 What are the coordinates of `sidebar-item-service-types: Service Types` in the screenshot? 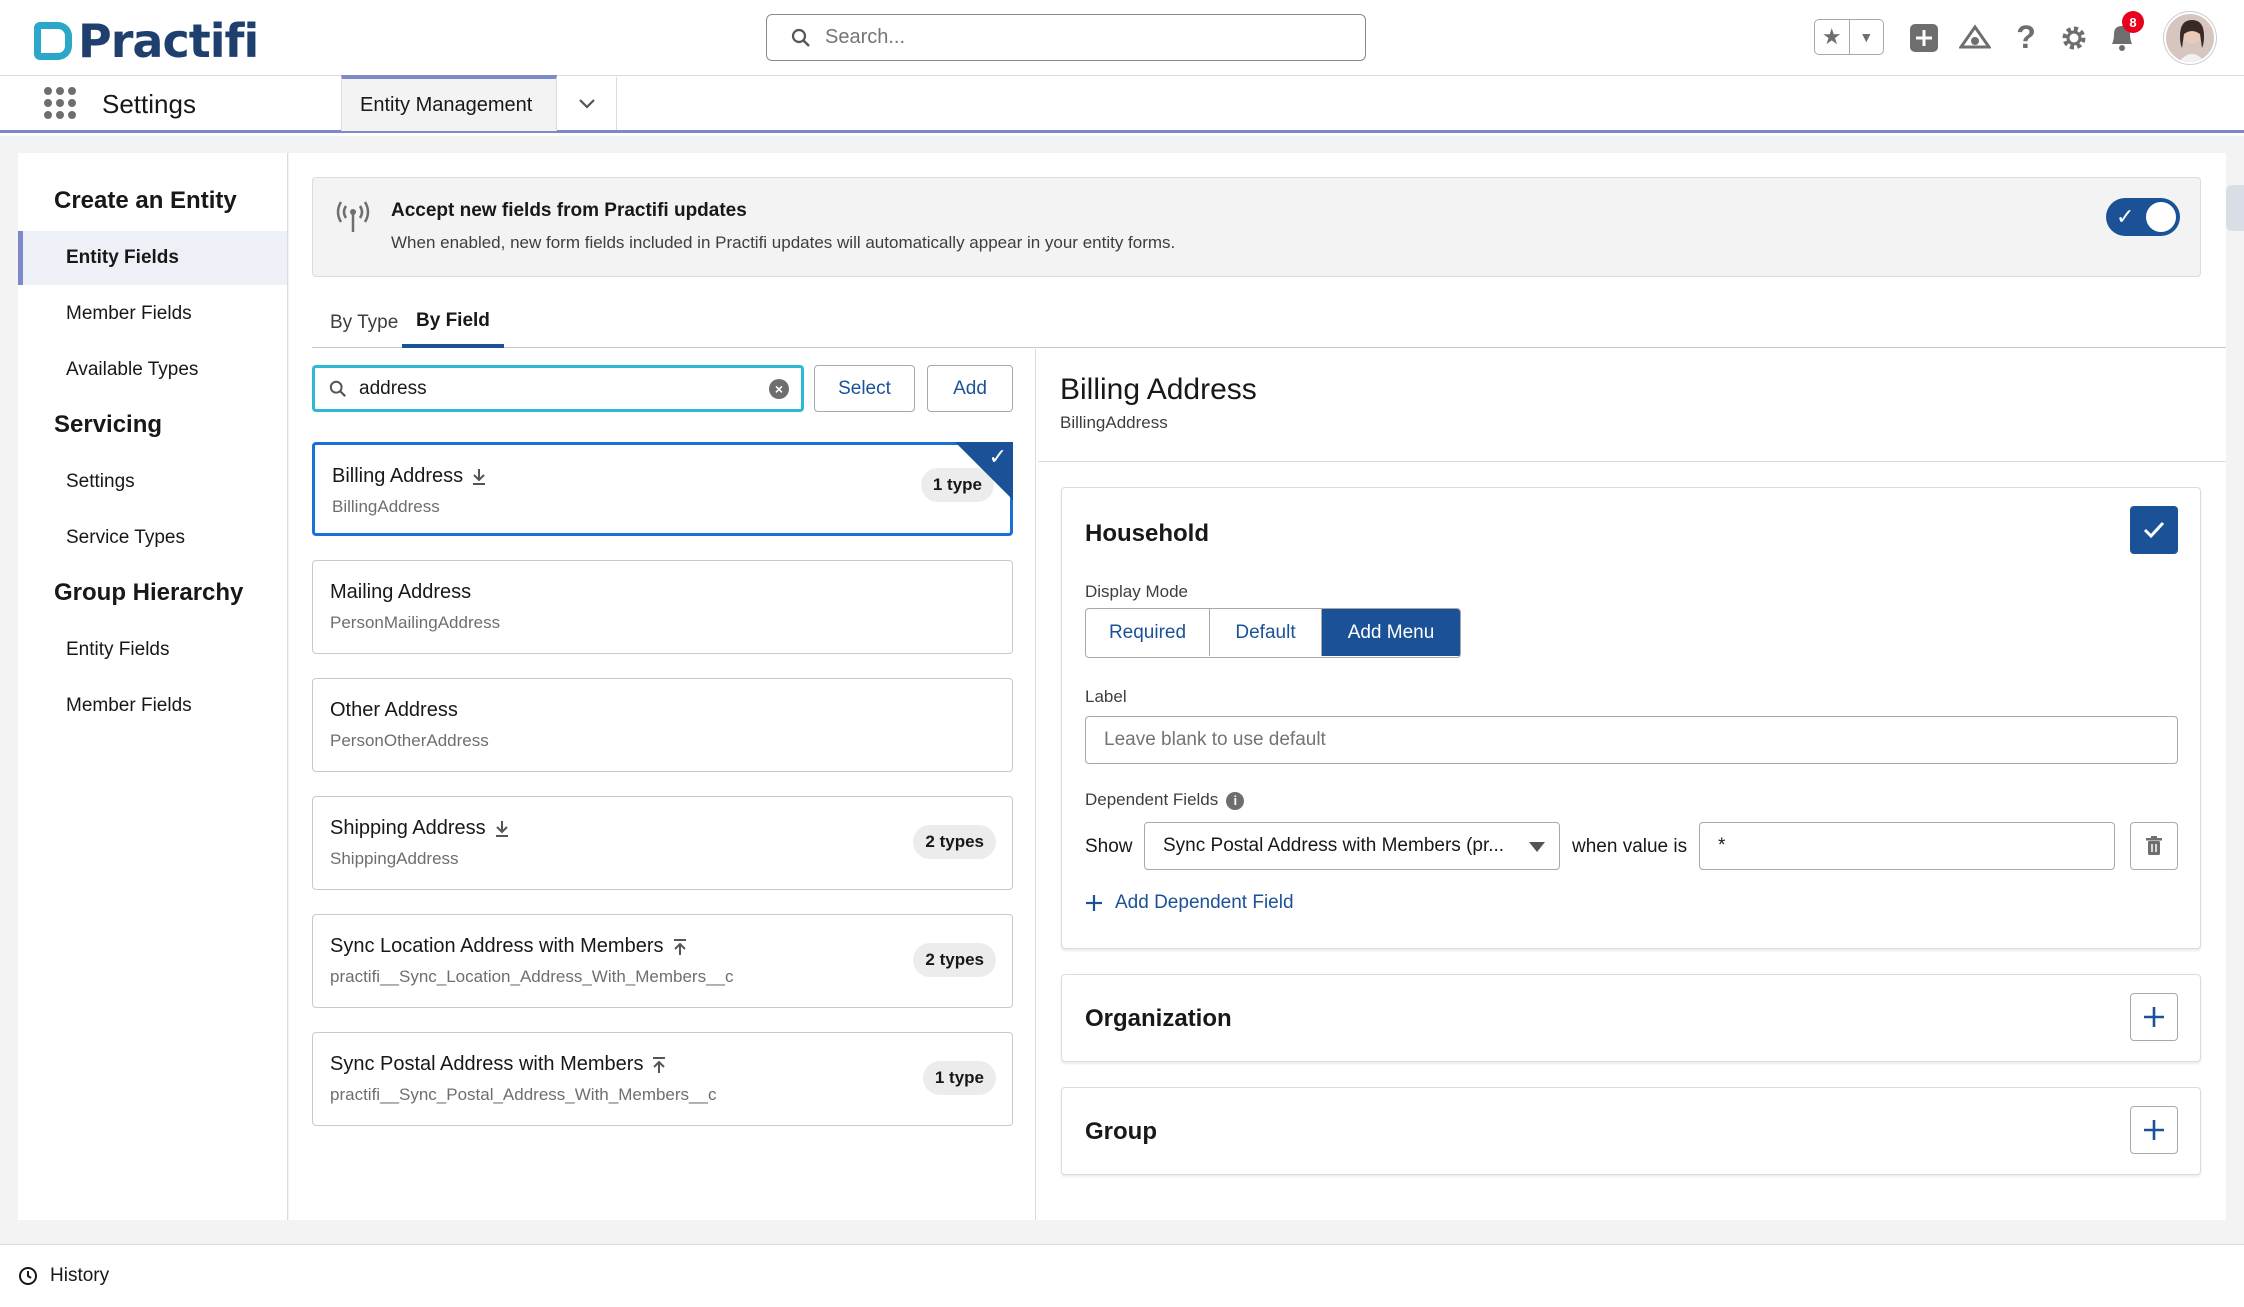 It's located at (152, 538).